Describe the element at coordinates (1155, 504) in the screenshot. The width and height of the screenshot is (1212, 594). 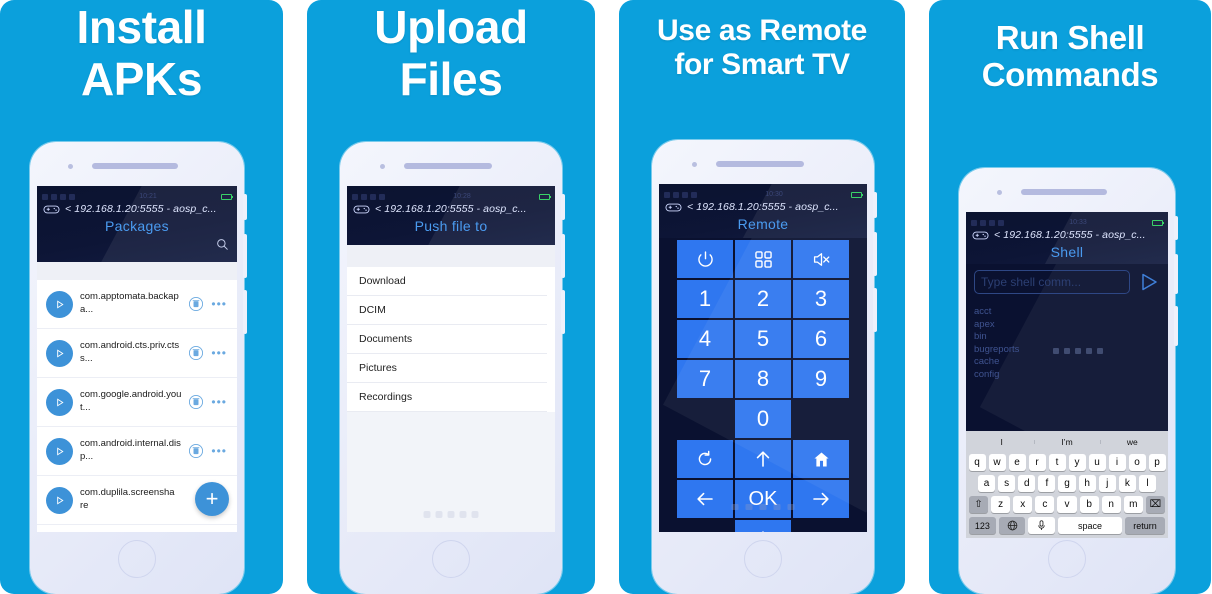
I see `backspace-key: ⌧` at that location.